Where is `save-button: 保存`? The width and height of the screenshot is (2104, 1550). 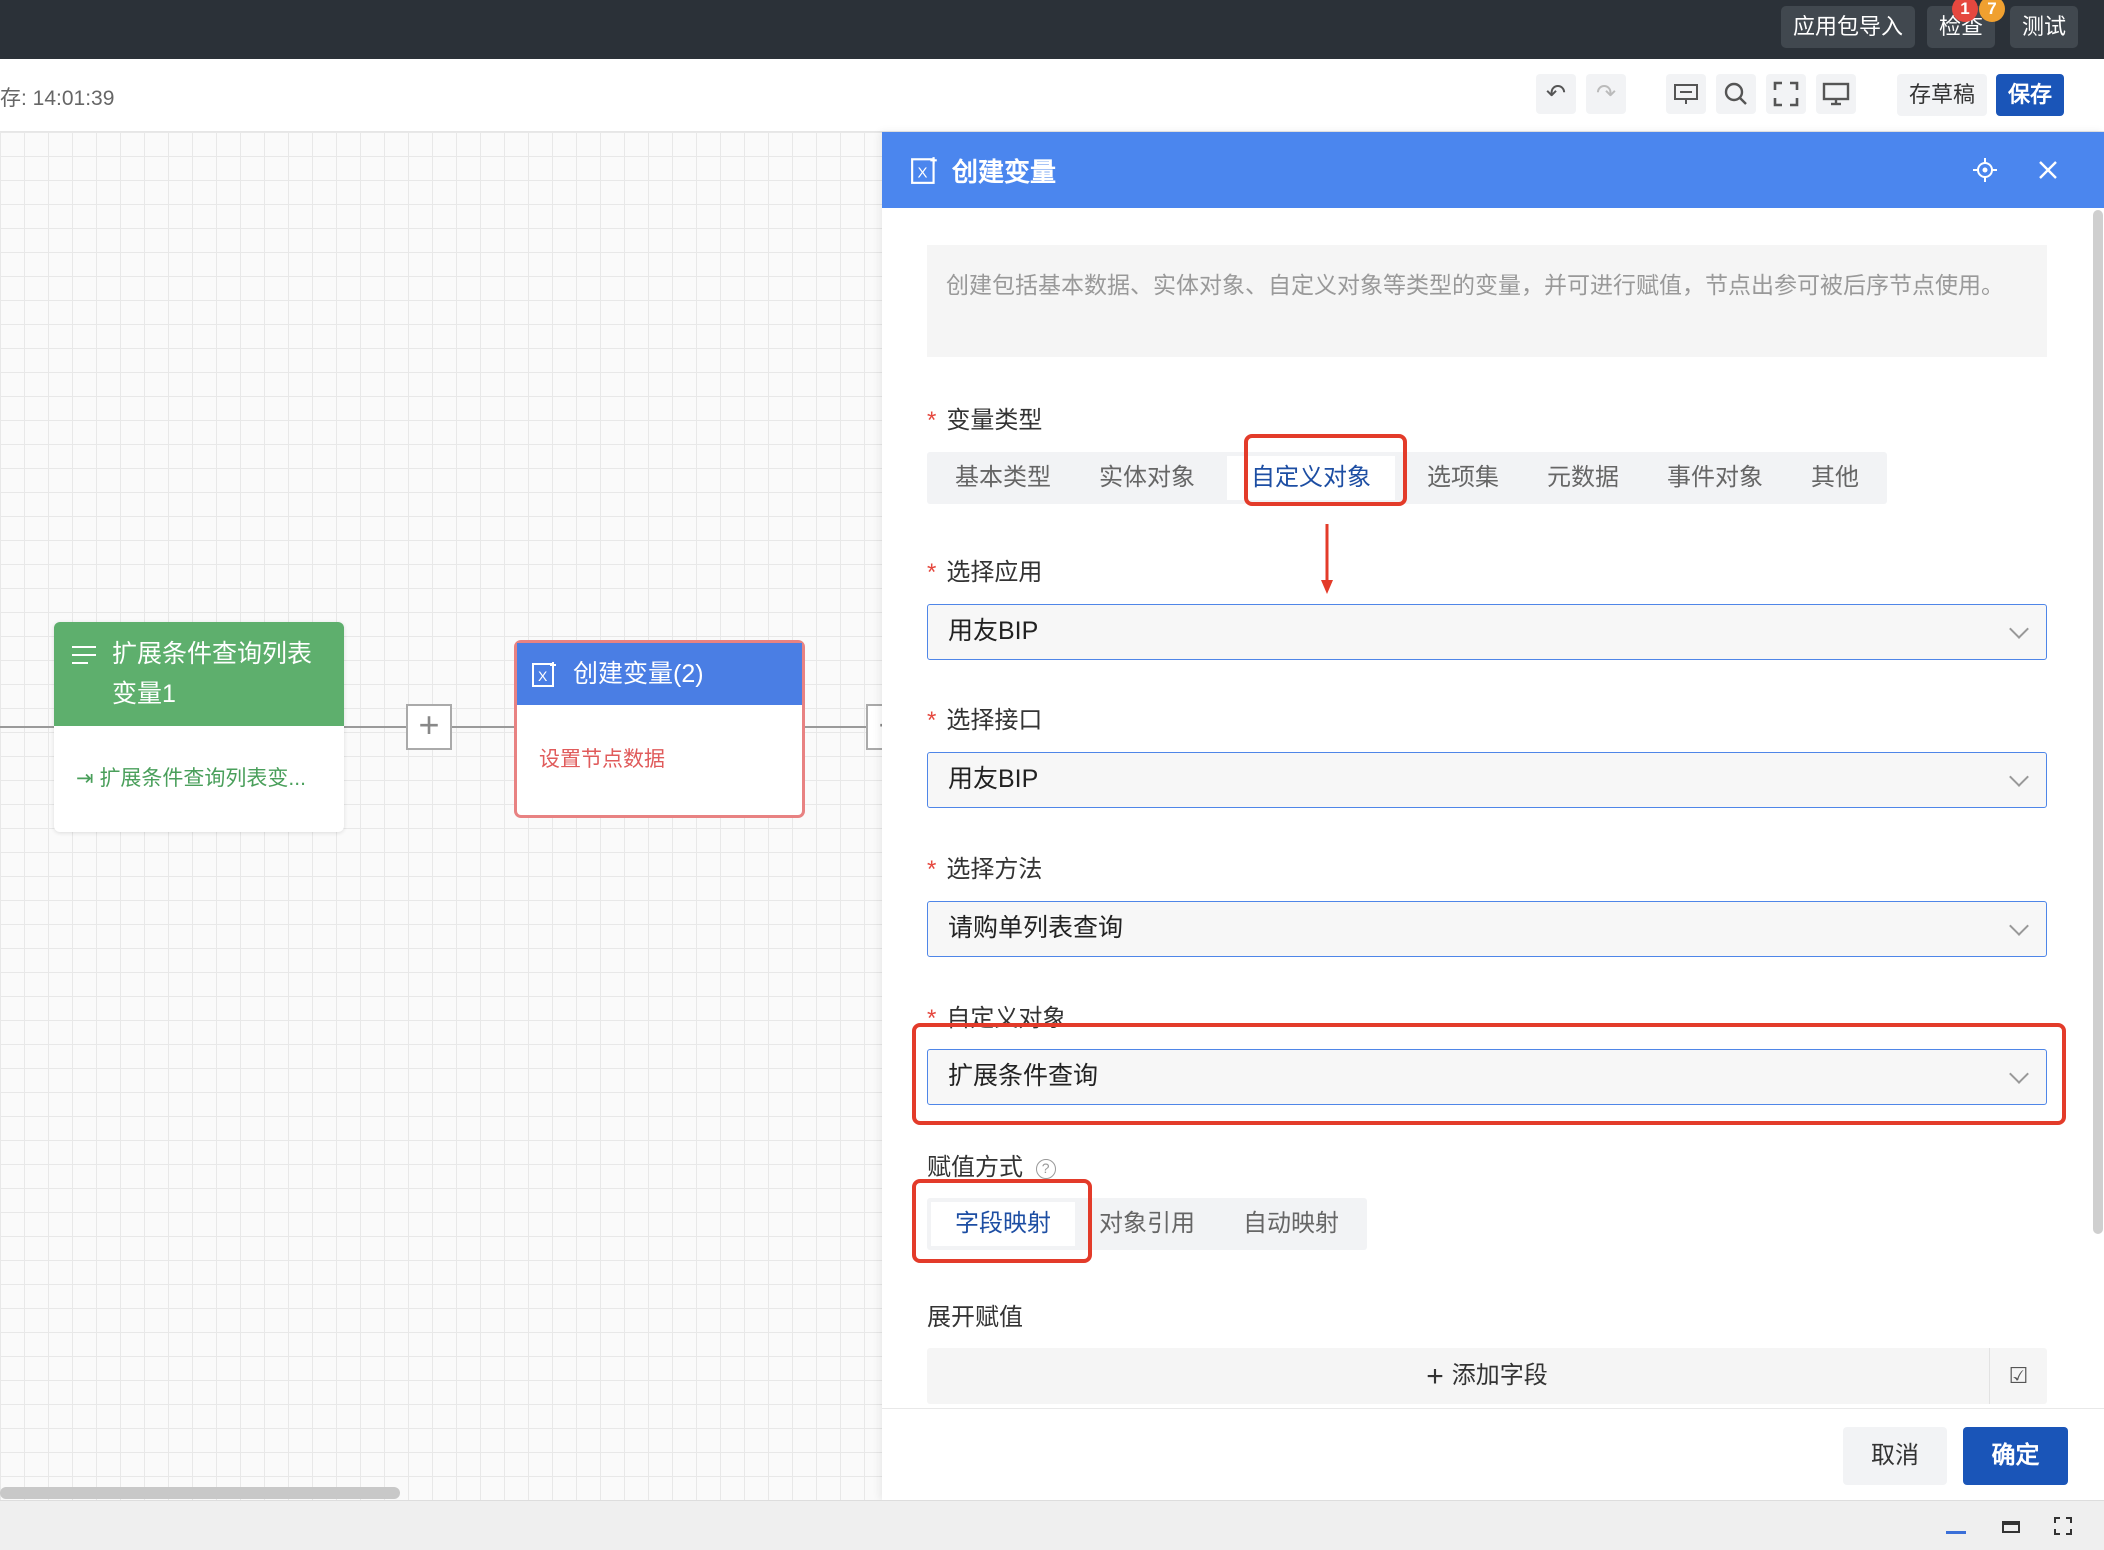
save-button: 保存 is located at coordinates (2030, 95).